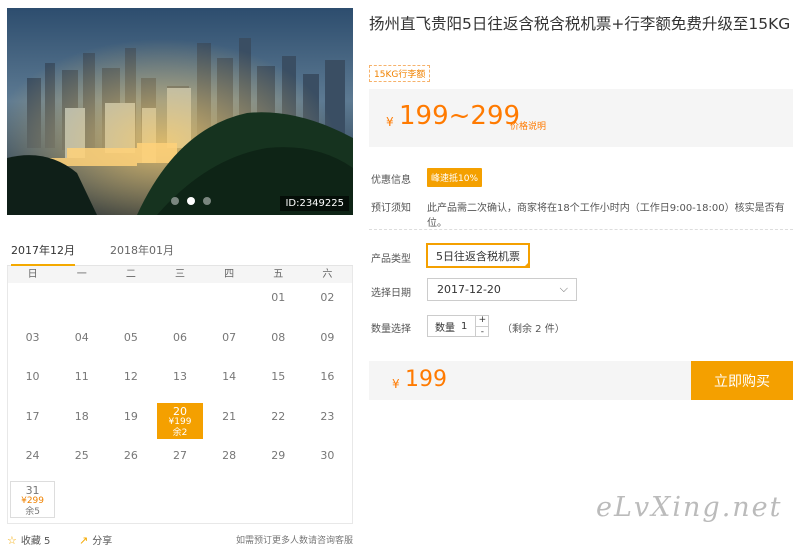 This screenshot has height=545, width=800. Describe the element at coordinates (12, 539) in the screenshot. I see `star-icon: ☆` at that location.